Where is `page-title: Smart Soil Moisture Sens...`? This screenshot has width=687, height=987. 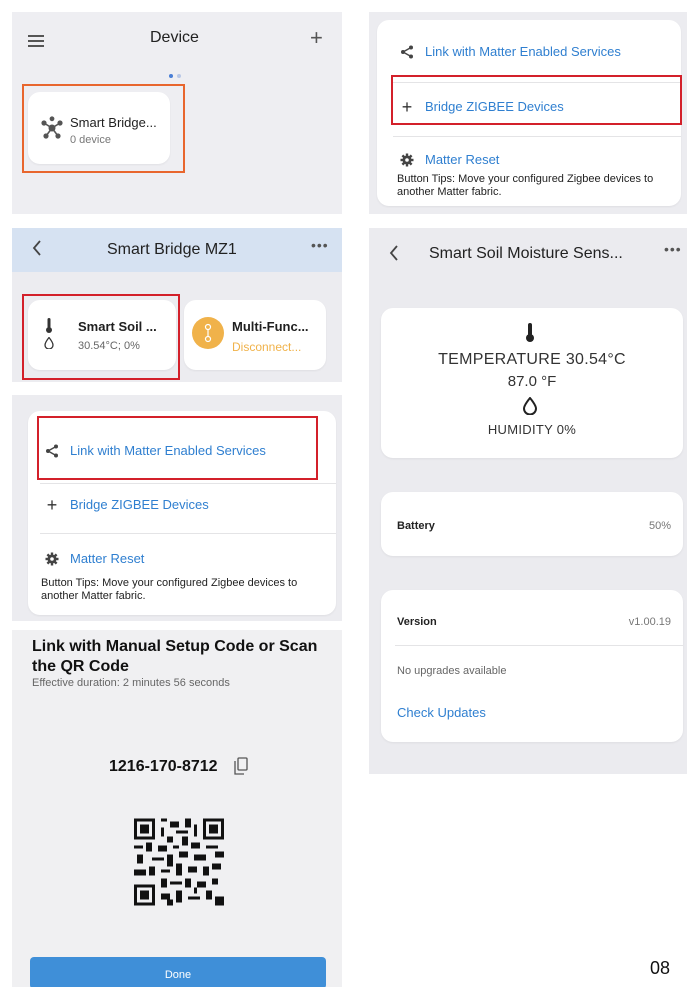
page-title: Smart Soil Moisture Sens... is located at coordinates (526, 253).